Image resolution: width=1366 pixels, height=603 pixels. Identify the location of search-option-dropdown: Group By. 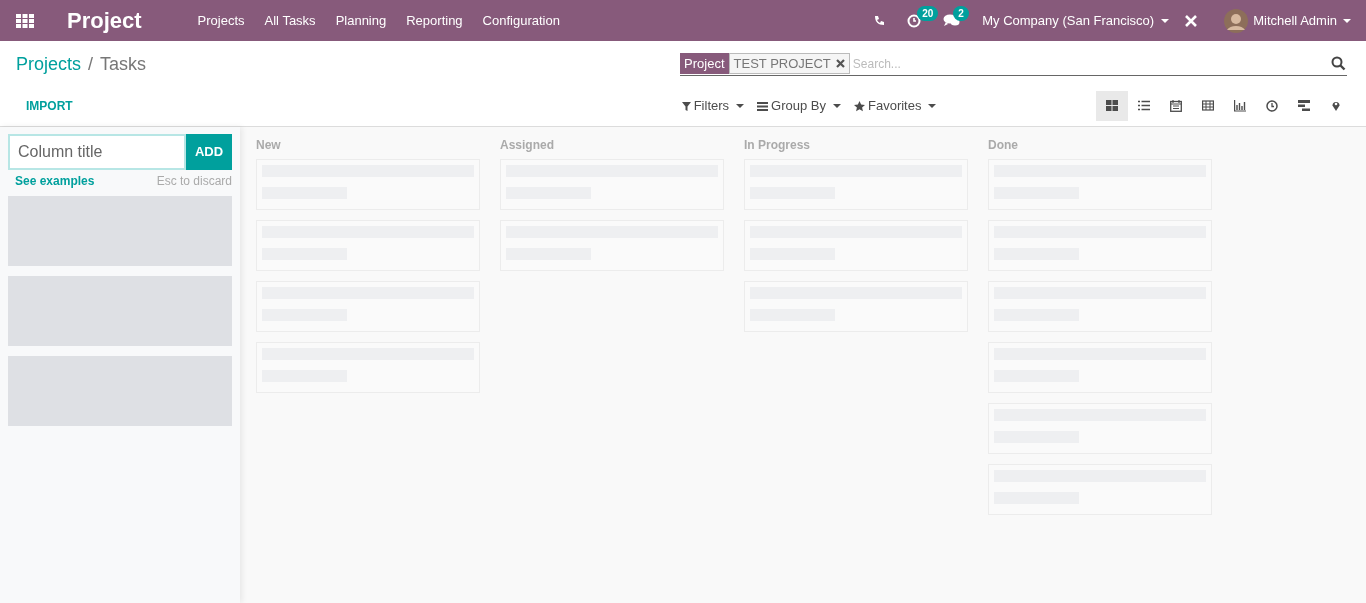
(799, 106).